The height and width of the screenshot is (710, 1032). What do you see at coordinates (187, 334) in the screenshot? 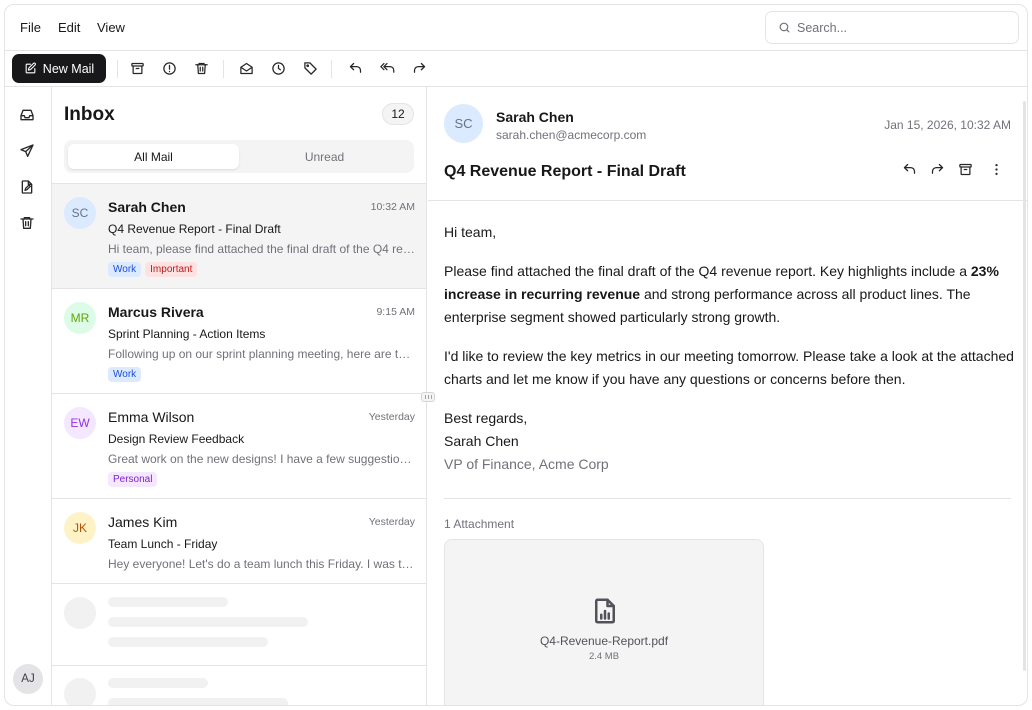
I see `message-subject: Sprint Planning - Action Items` at bounding box center [187, 334].